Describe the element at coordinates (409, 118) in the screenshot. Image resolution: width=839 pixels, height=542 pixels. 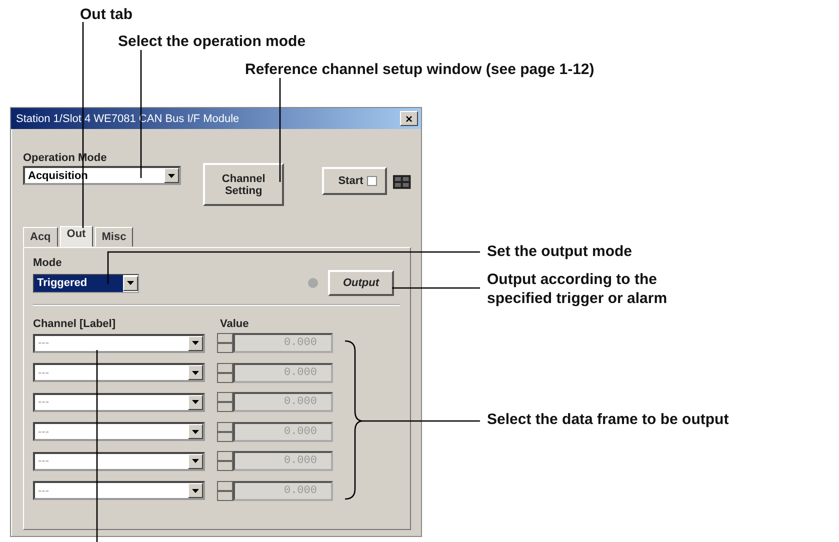
I see `close-button: ×` at that location.